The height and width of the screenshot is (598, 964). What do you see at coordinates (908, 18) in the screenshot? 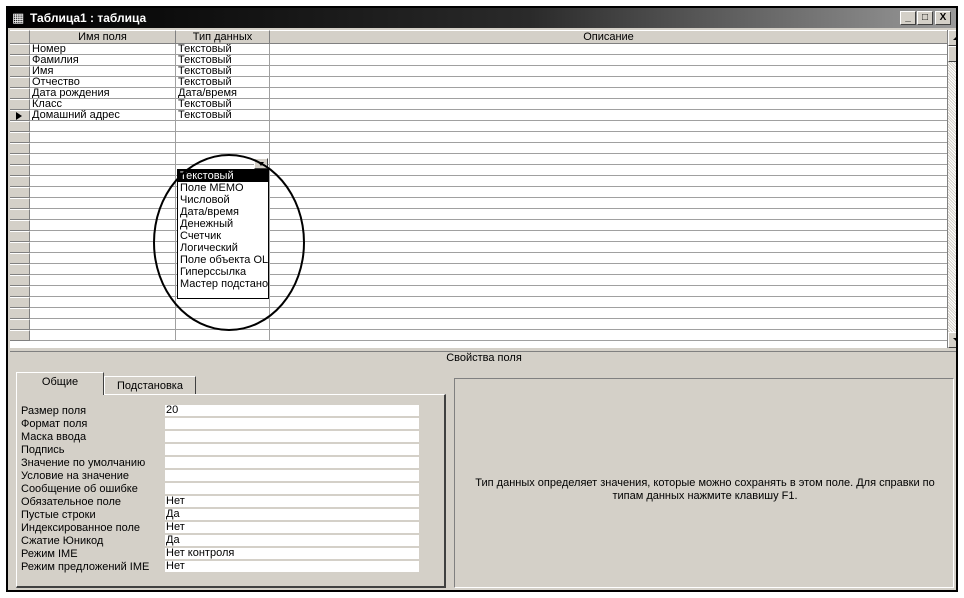
I see `minimize-button: _` at bounding box center [908, 18].